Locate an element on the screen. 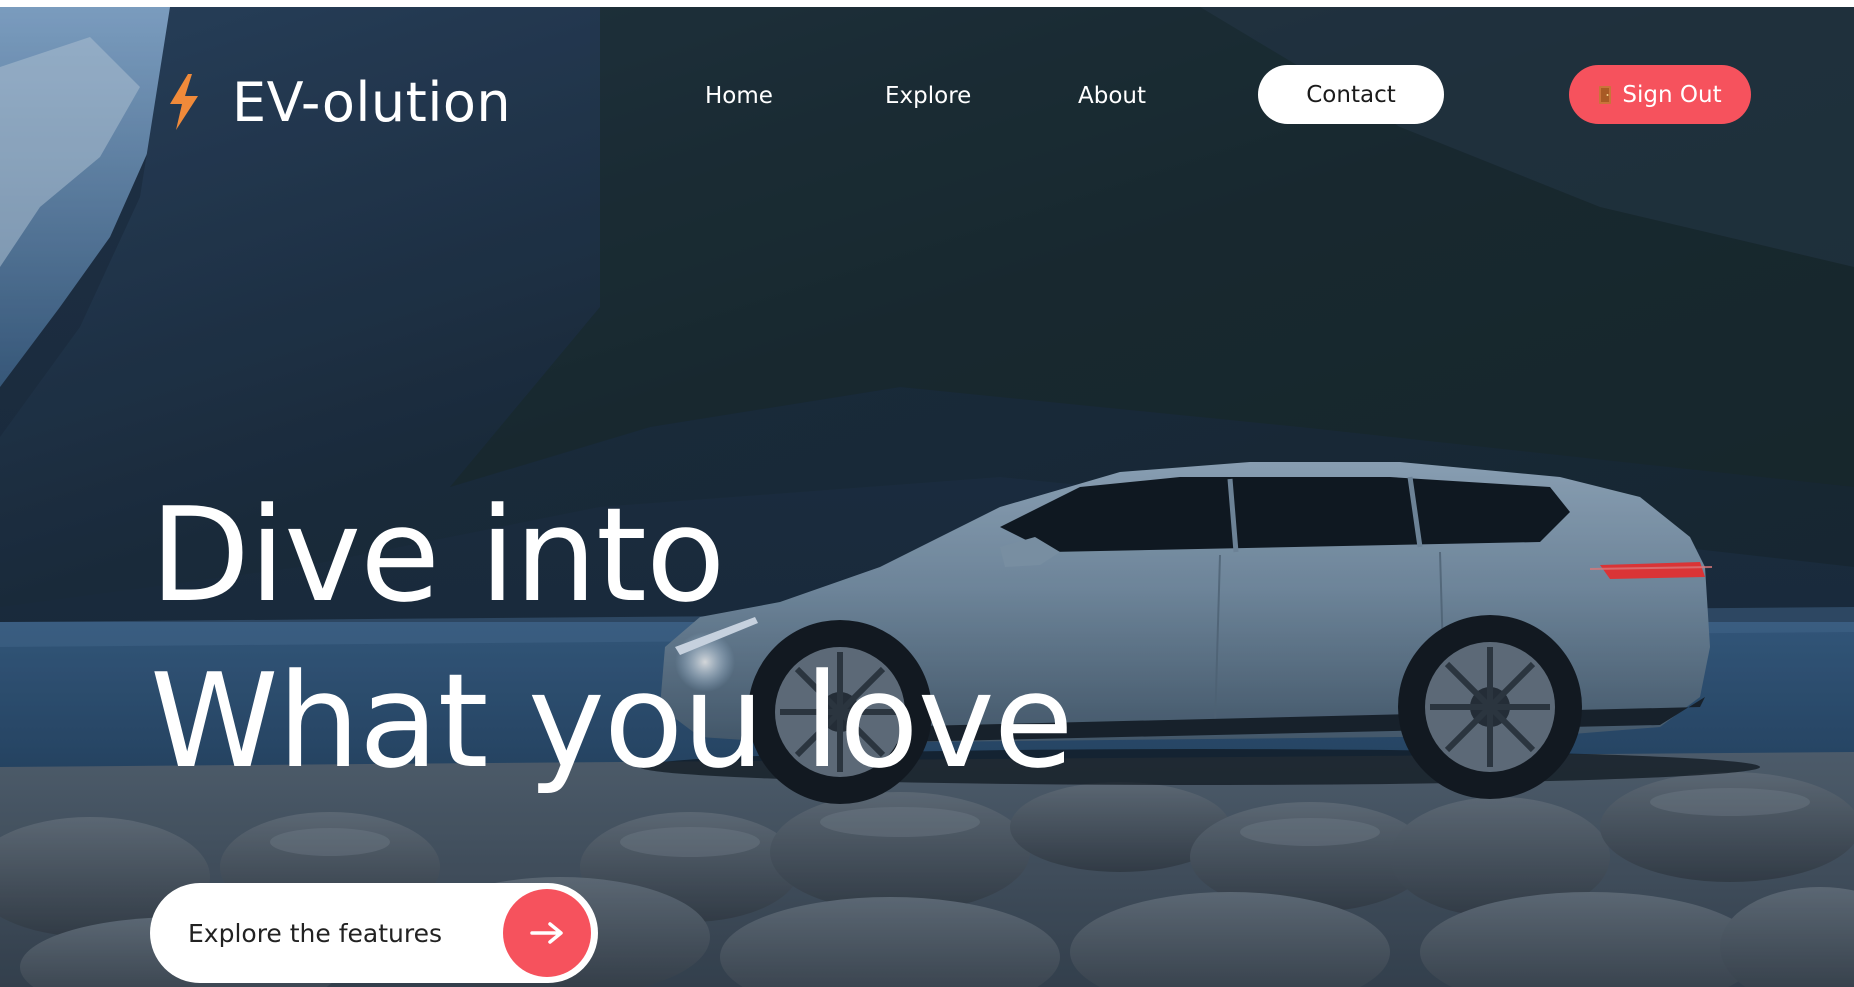 The height and width of the screenshot is (987, 1854). arrow-right-icon is located at coordinates (546, 933).